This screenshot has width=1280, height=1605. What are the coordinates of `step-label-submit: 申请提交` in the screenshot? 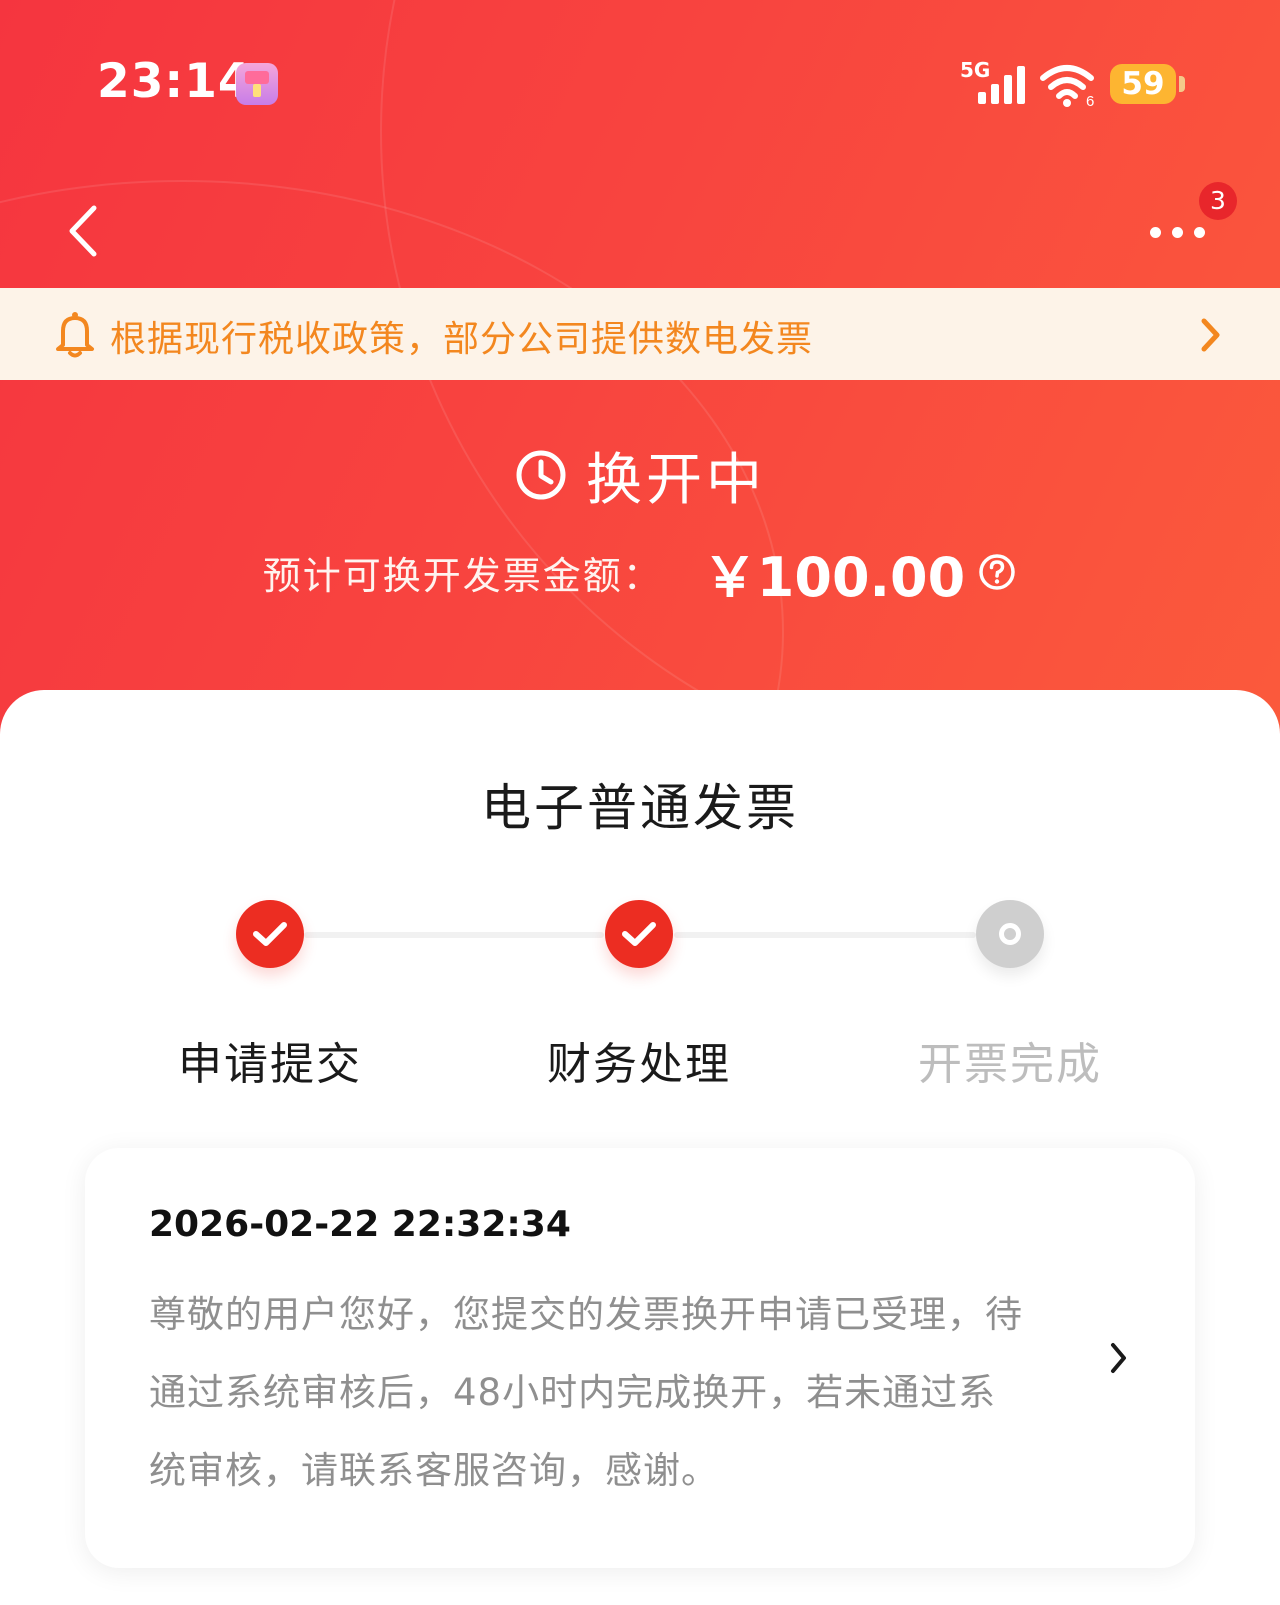 It's located at (270, 1064).